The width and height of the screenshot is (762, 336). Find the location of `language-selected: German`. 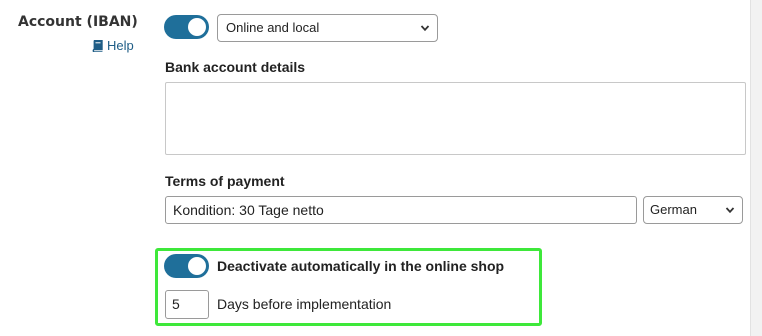

language-selected: German is located at coordinates (673, 209).